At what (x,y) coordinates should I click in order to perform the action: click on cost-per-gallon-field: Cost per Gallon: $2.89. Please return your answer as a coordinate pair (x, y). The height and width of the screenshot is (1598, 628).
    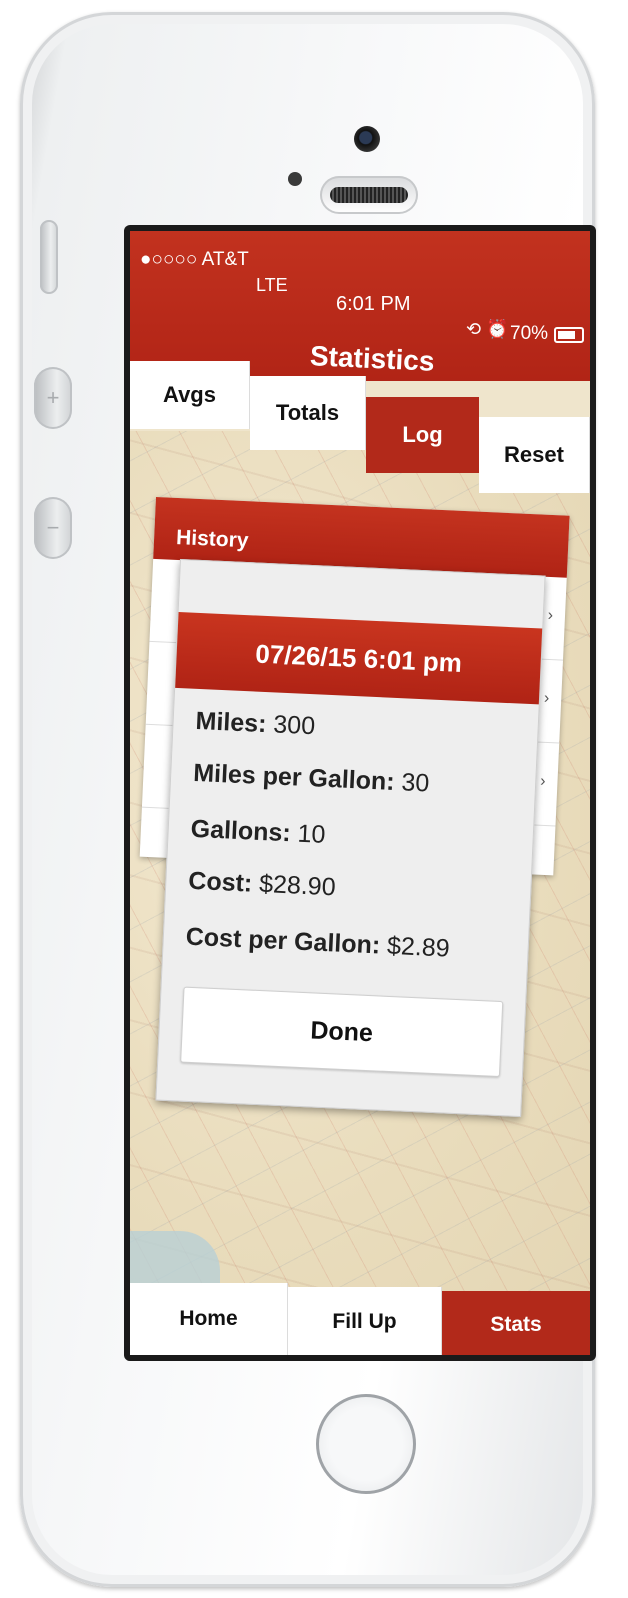
    Looking at the image, I should click on (317, 943).